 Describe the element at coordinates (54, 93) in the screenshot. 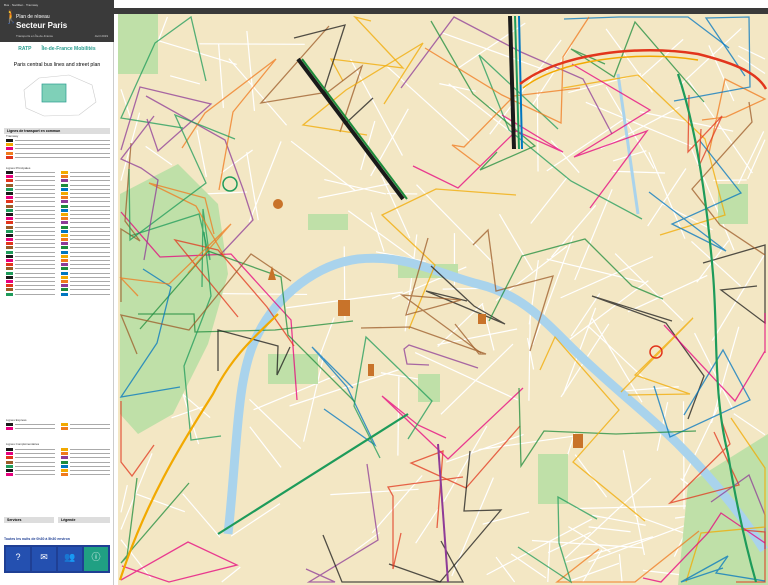

I see `minimap-focus-area` at that location.